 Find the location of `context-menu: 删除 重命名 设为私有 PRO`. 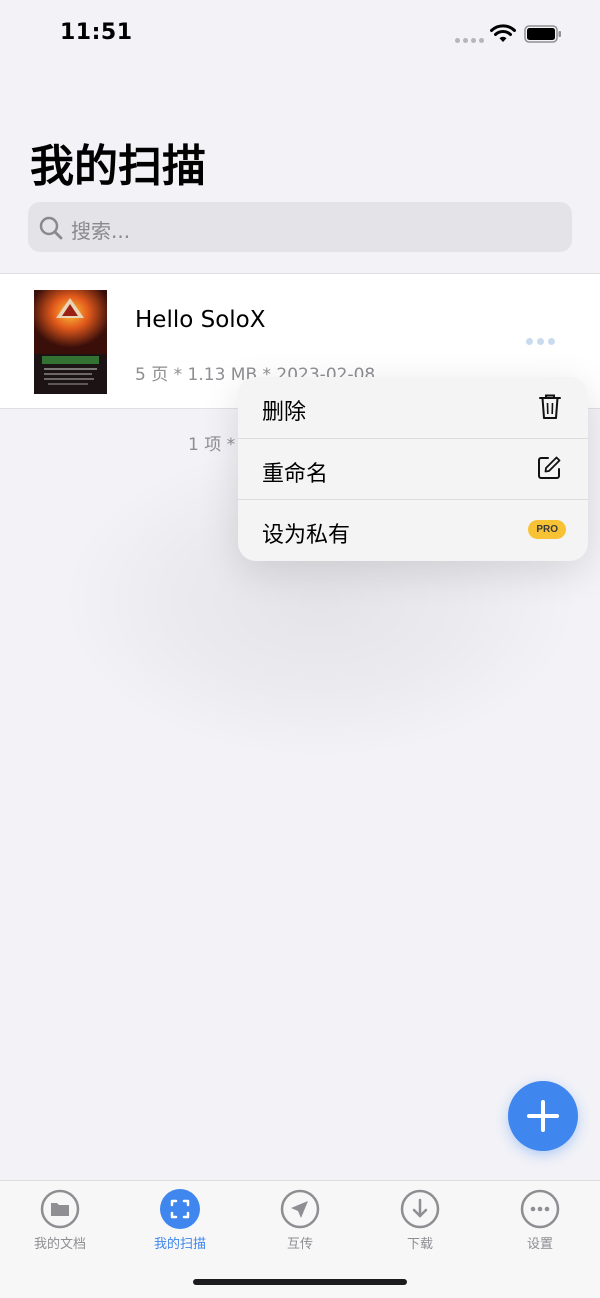

context-menu: 删除 重命名 设为私有 PRO is located at coordinates (413, 469).